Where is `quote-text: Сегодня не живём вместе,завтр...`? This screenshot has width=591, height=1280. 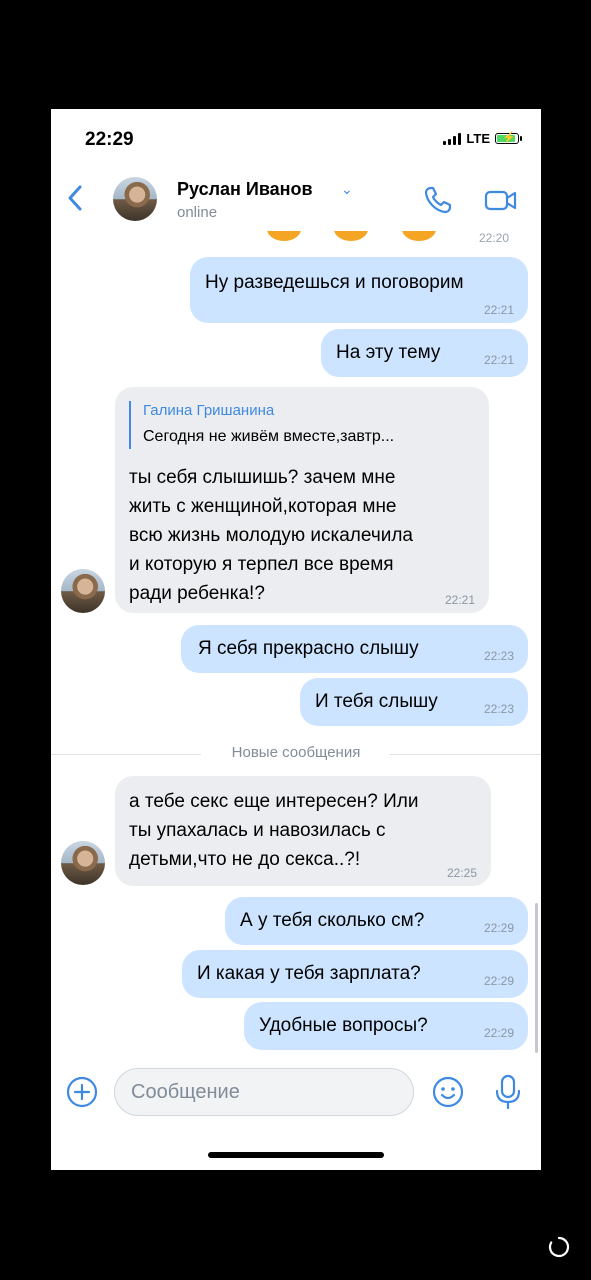
quote-text: Сегодня не живём вместе,завтр... is located at coordinates (269, 436).